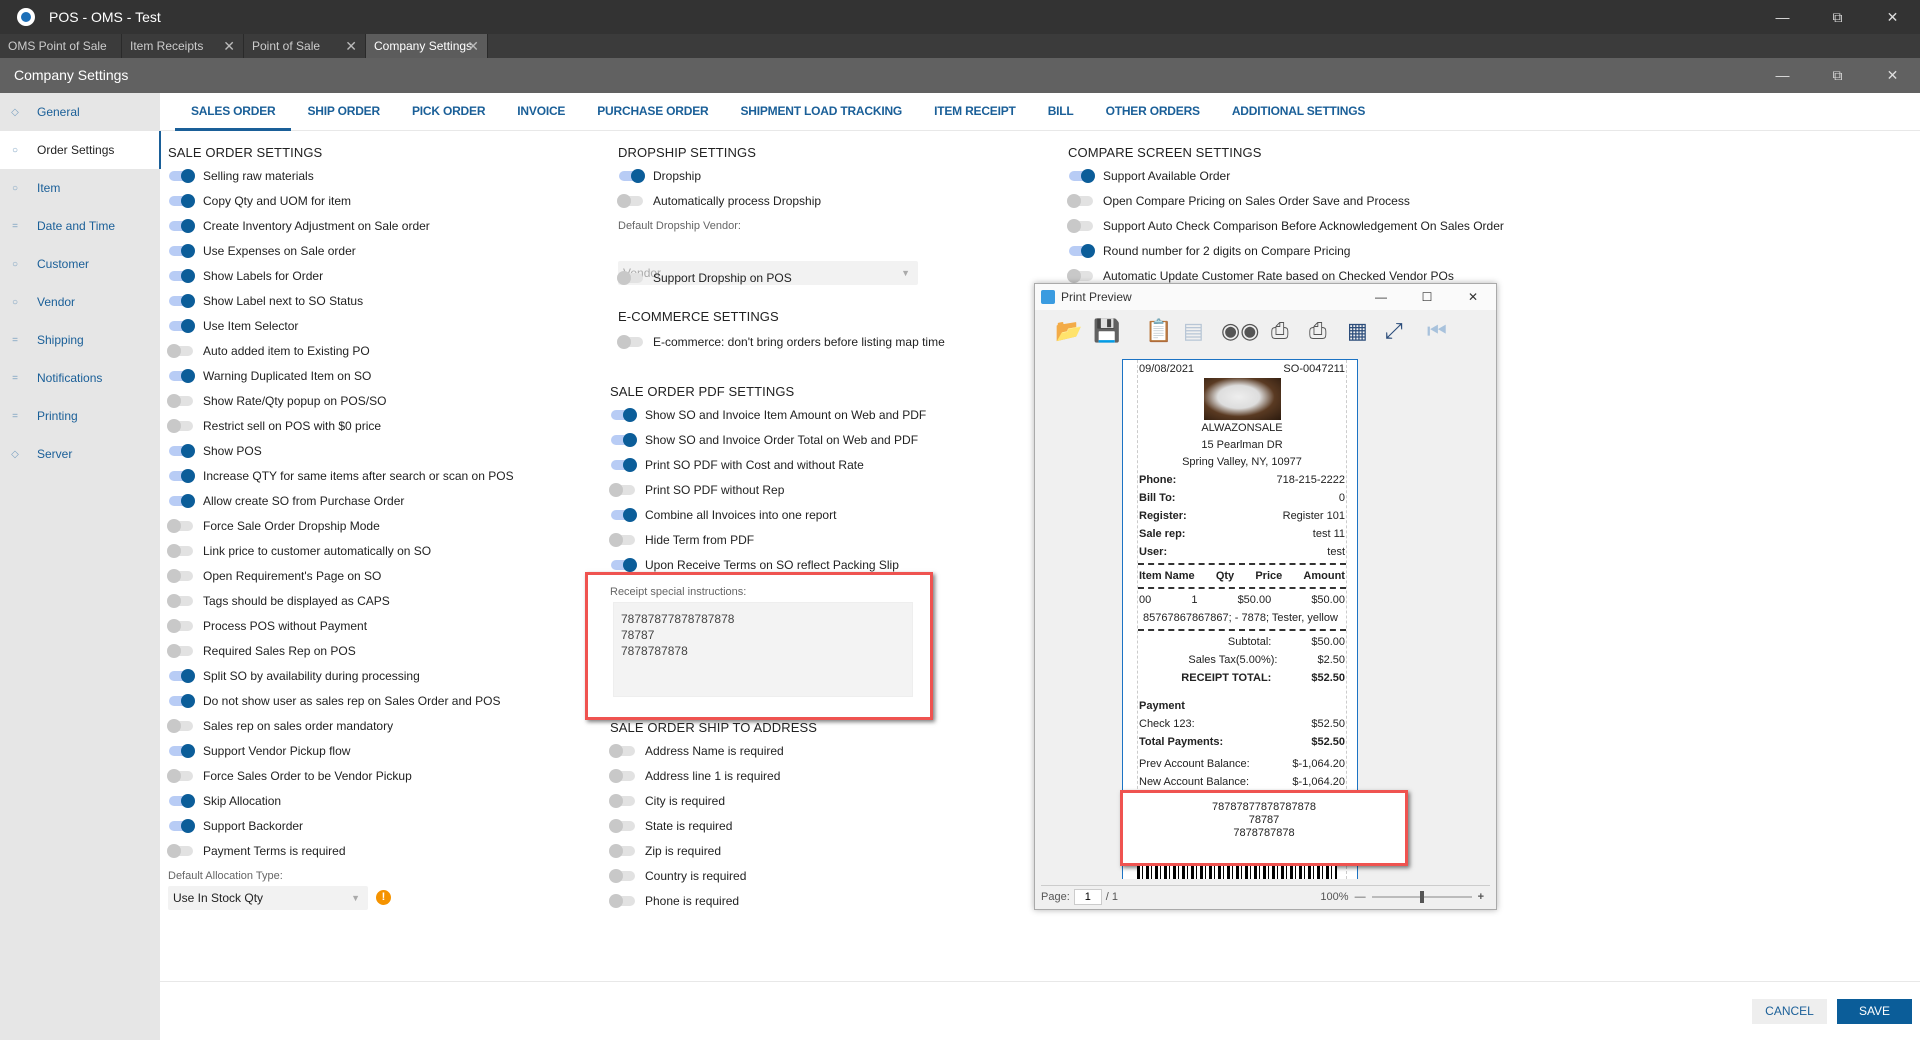  What do you see at coordinates (274, 576) in the screenshot?
I see `setting-row: Open Requirement's Page on SO` at bounding box center [274, 576].